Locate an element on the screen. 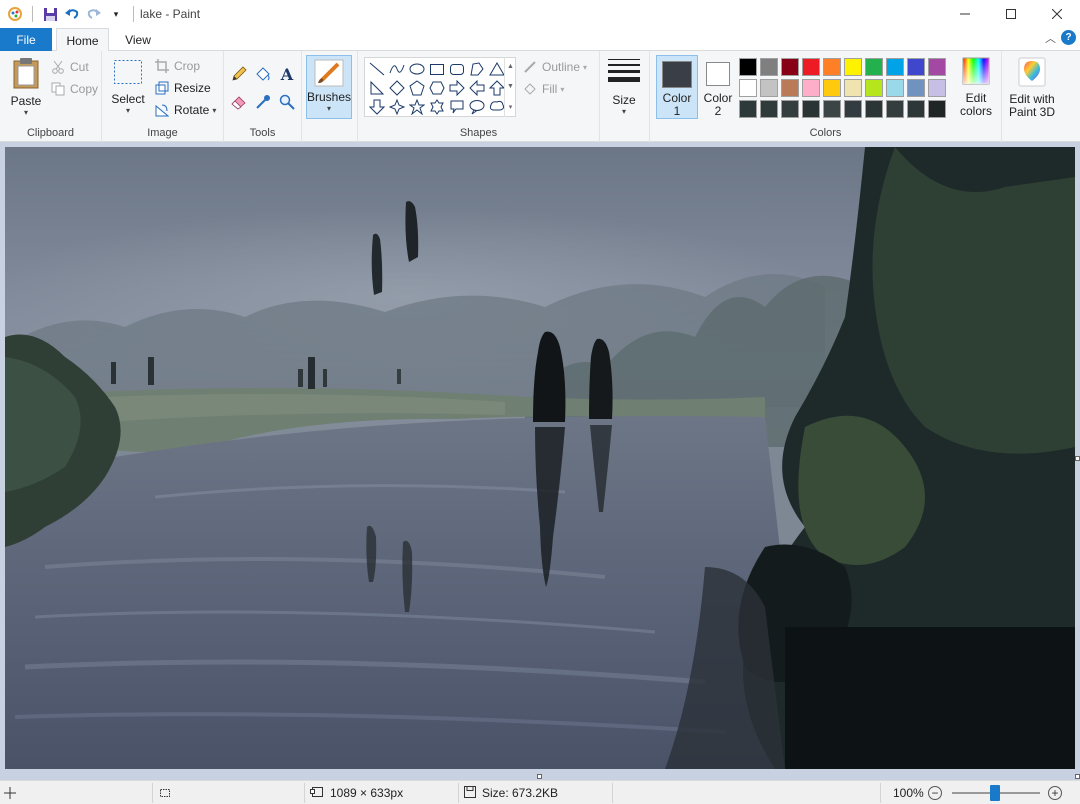  five-point-star-shape-icon is located at coordinates (417, 107).